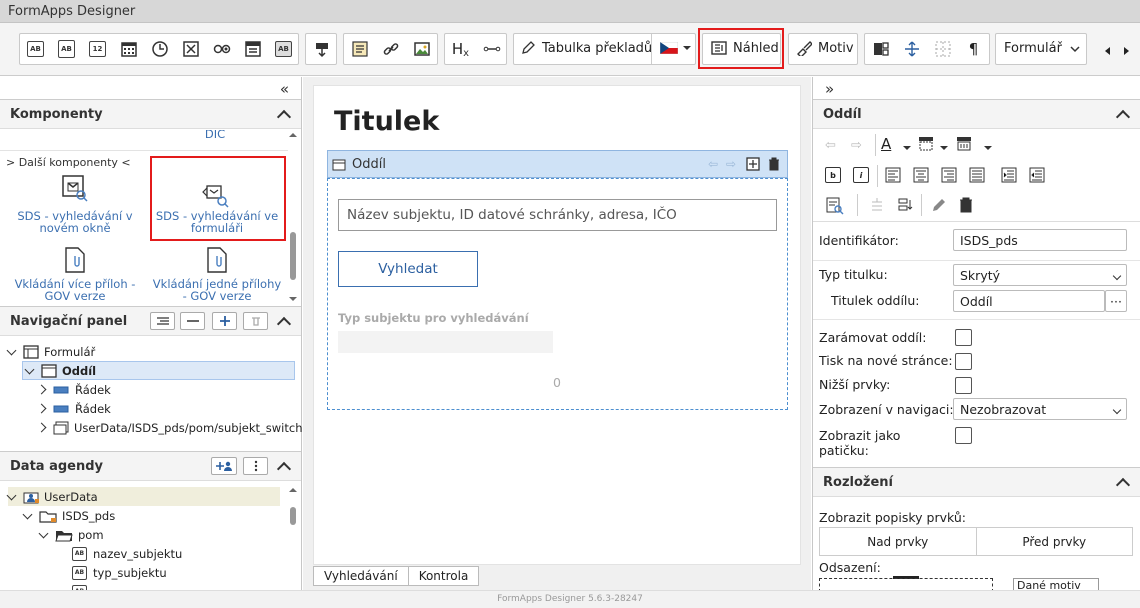  What do you see at coordinates (713, 164) in the screenshot?
I see `arrow-left-icon: ⇦` at bounding box center [713, 164].